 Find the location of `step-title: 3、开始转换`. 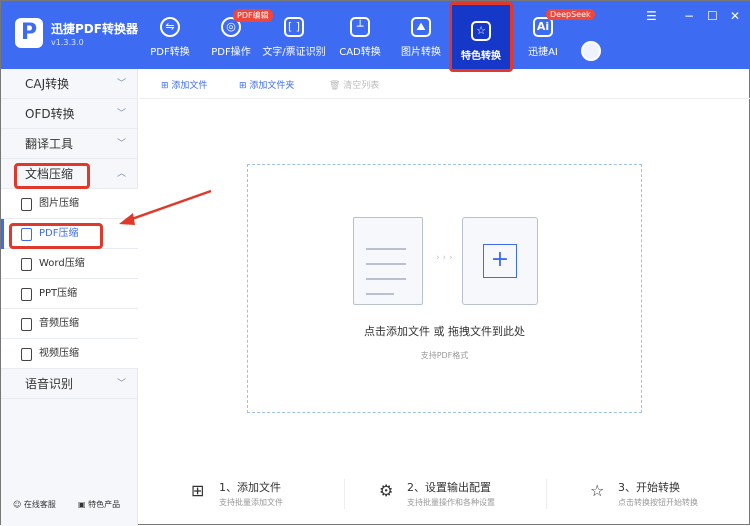

step-title: 3、开始转换 is located at coordinates (649, 487).